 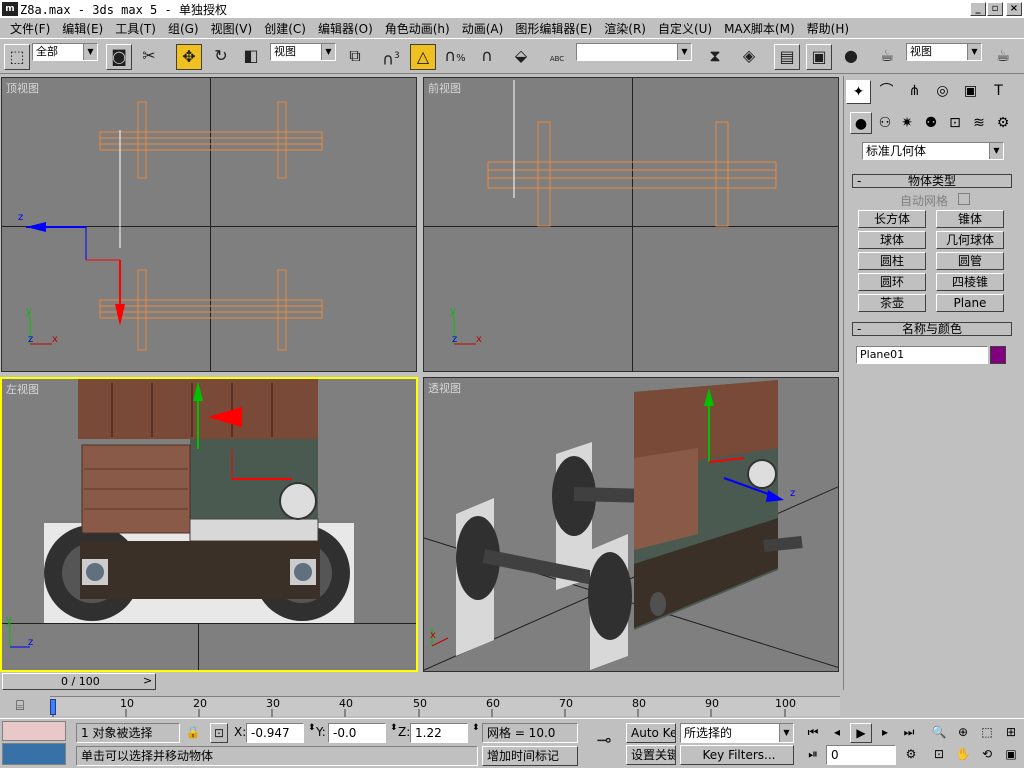 What do you see at coordinates (942, 92) in the screenshot?
I see `motion-tab-icon: ◎` at bounding box center [942, 92].